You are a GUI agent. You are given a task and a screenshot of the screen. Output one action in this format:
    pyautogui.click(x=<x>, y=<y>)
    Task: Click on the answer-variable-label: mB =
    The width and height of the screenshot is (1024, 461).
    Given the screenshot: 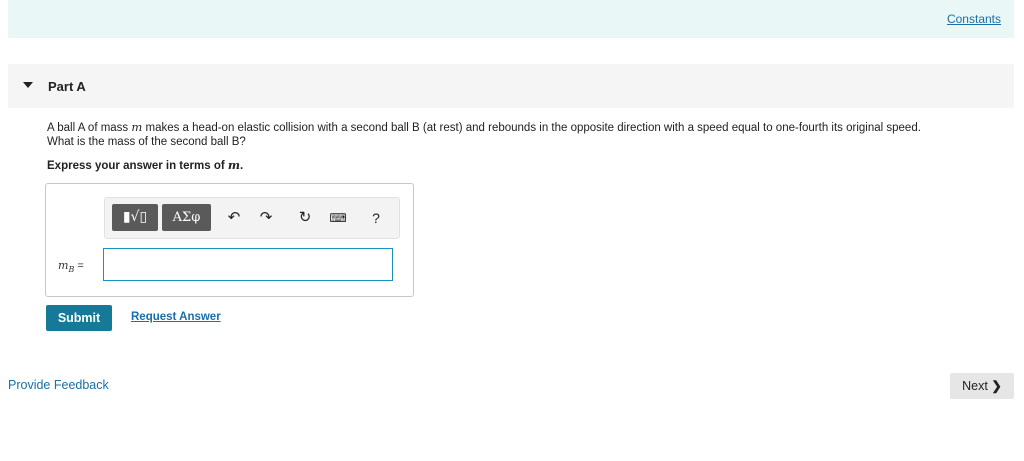 What is the action you would take?
    pyautogui.click(x=71, y=266)
    